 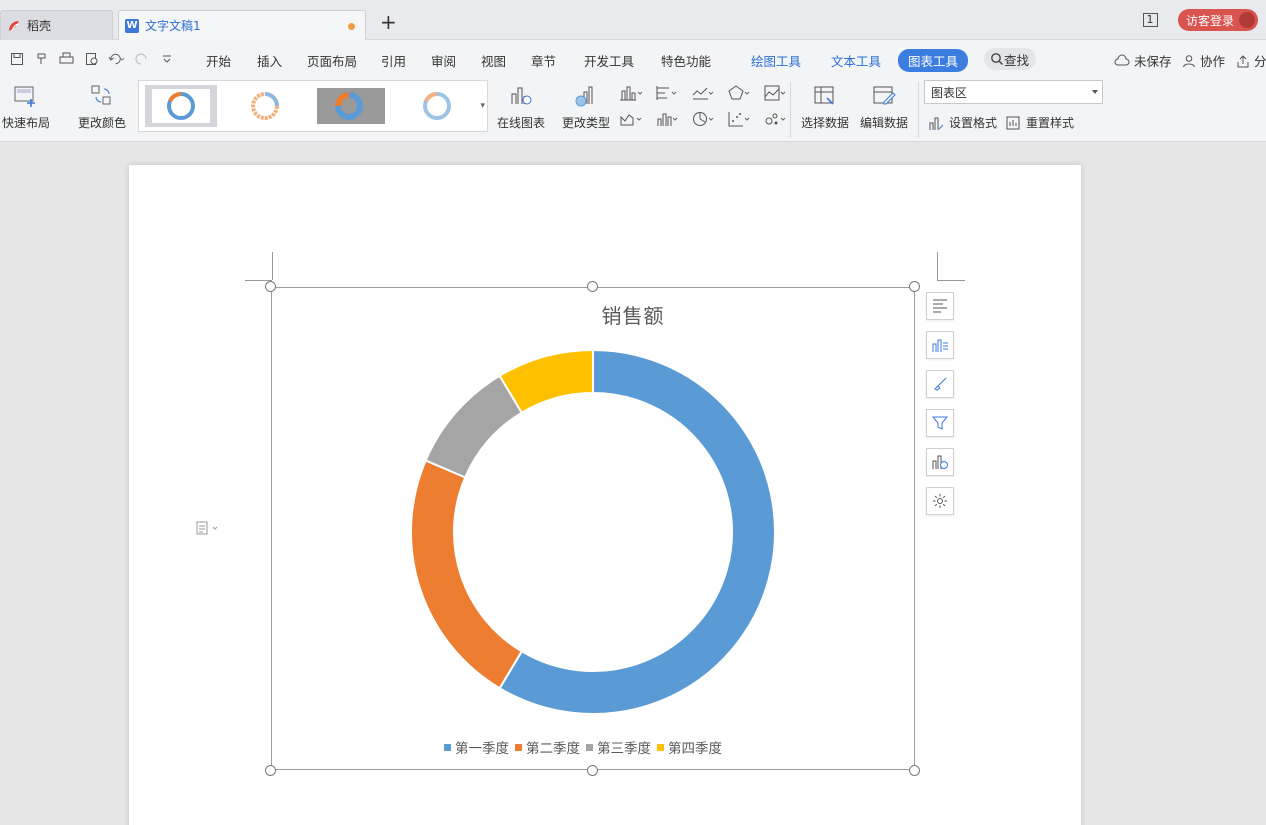 I want to click on share-icon, so click(x=1243, y=61).